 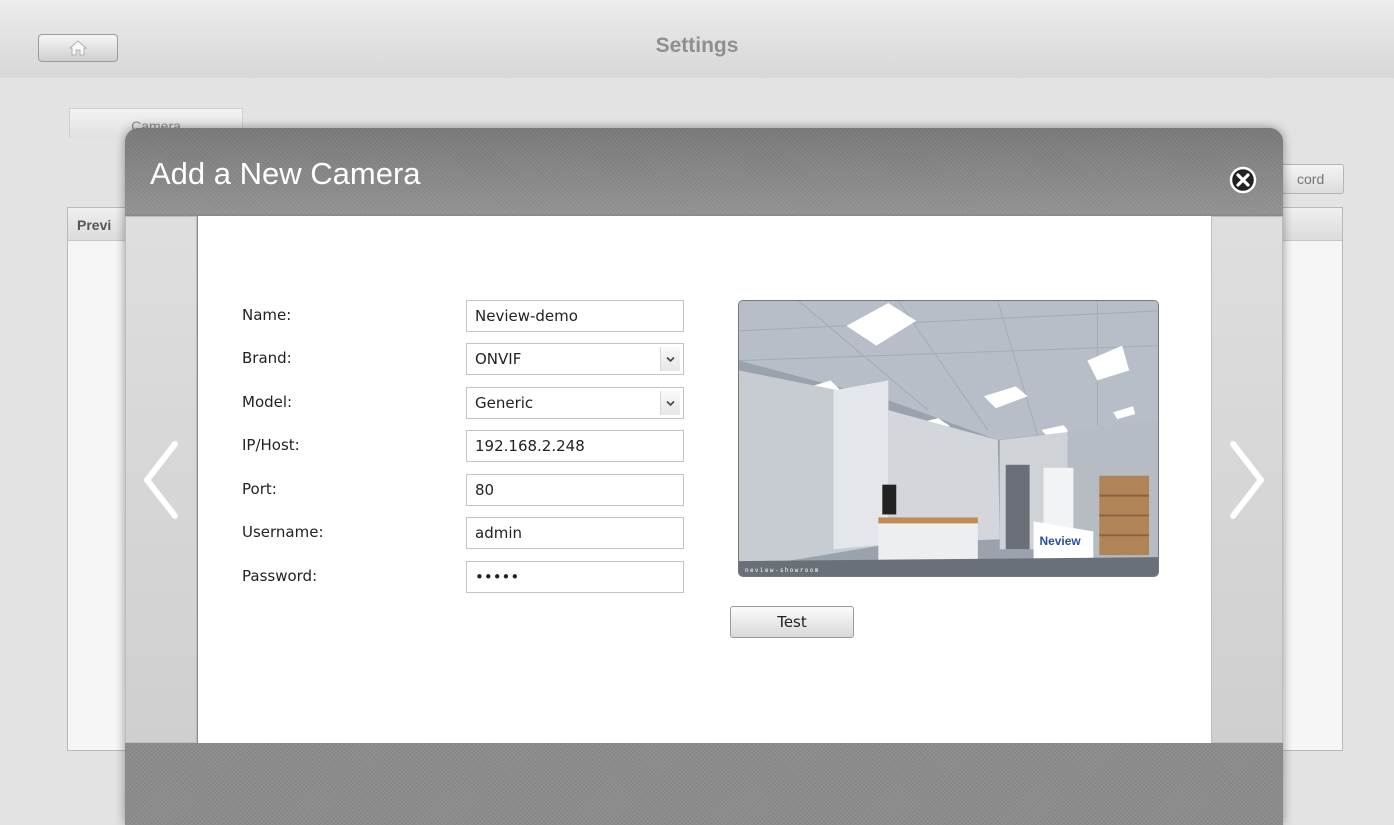 What do you see at coordinates (271, 445) in the screenshot?
I see `host-label: IP/Host:` at bounding box center [271, 445].